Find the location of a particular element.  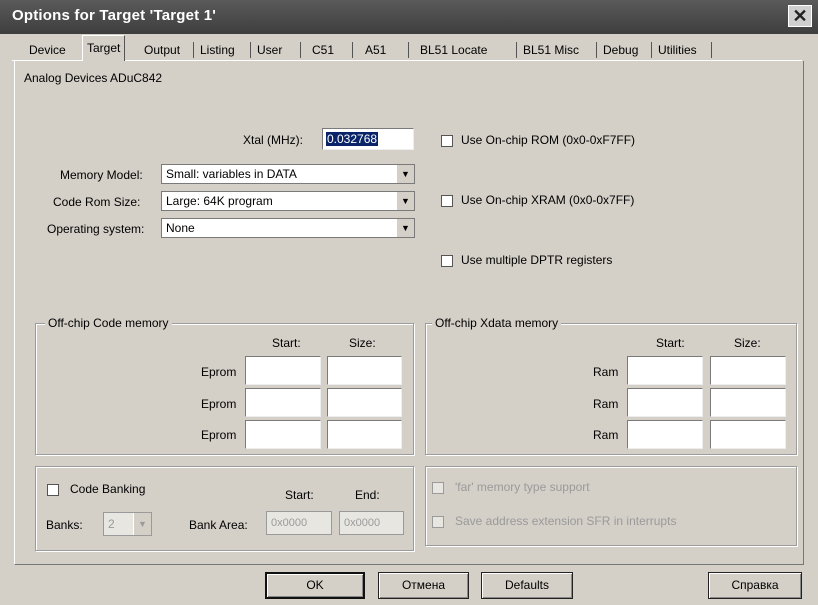

xdata-size-header: Size: is located at coordinates (747, 343).